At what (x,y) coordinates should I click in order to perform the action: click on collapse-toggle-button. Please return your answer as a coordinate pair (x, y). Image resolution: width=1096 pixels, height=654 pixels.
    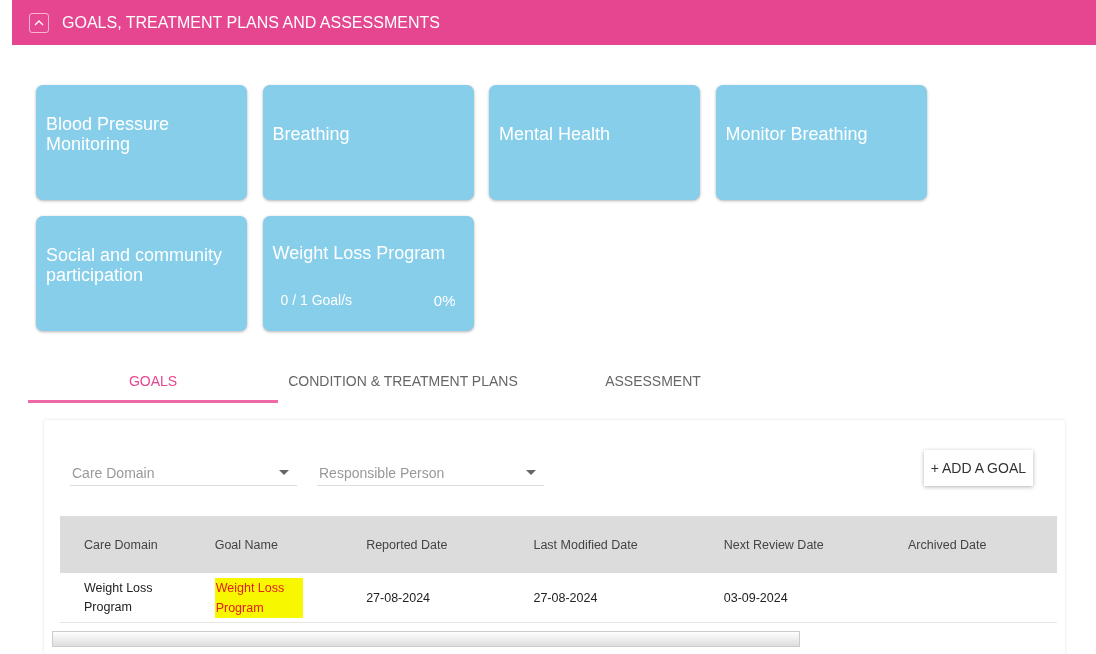
    Looking at the image, I should click on (39, 22).